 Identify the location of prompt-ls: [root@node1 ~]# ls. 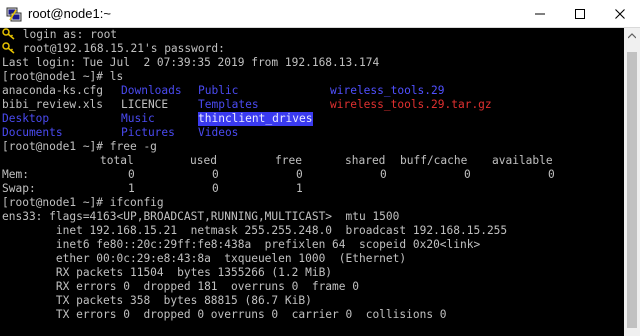
(63, 76).